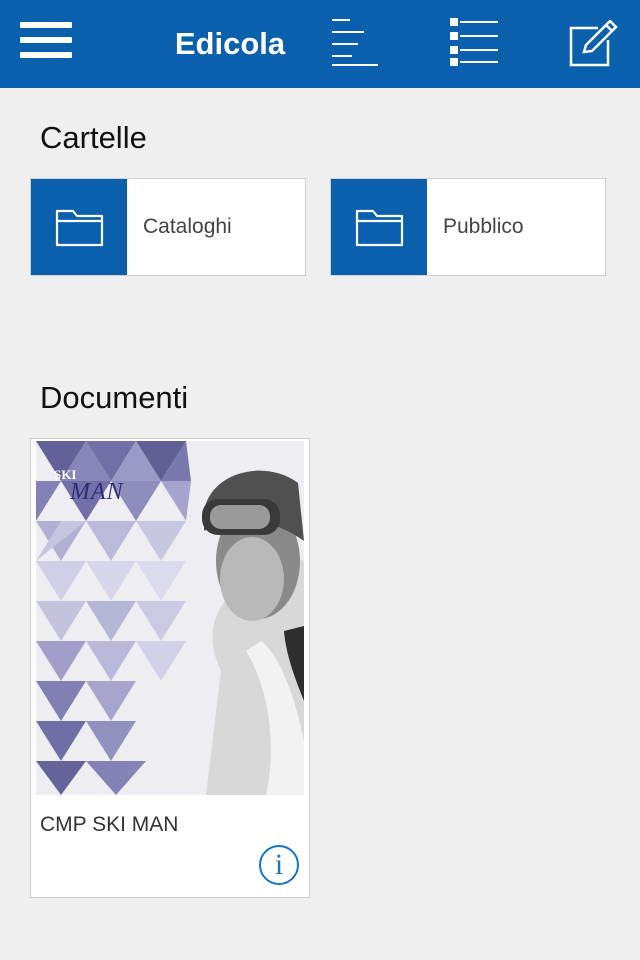  I want to click on folder-card-pubblico: Pubblico, so click(468, 227).